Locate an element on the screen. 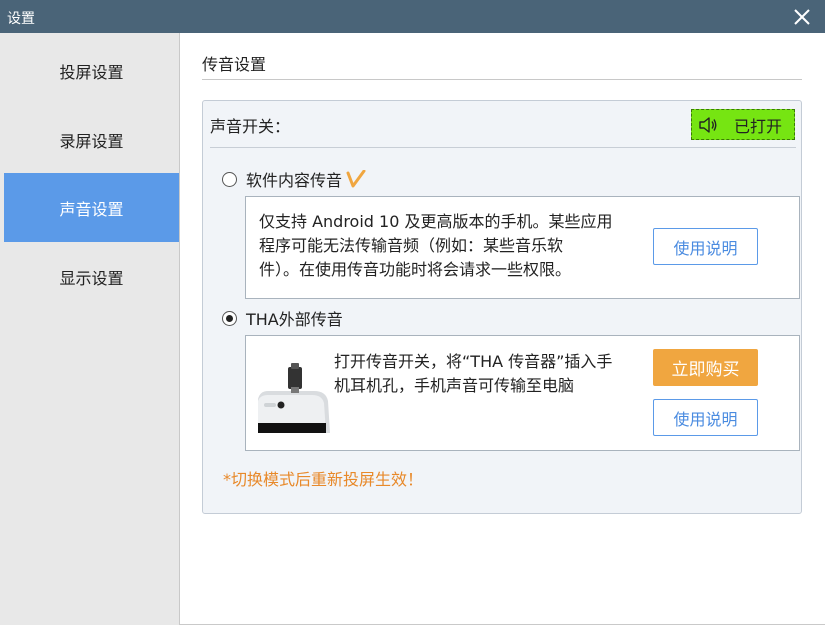 Image resolution: width=825 pixels, height=625 pixels. sound-toggle-button: 已打开 is located at coordinates (743, 124).